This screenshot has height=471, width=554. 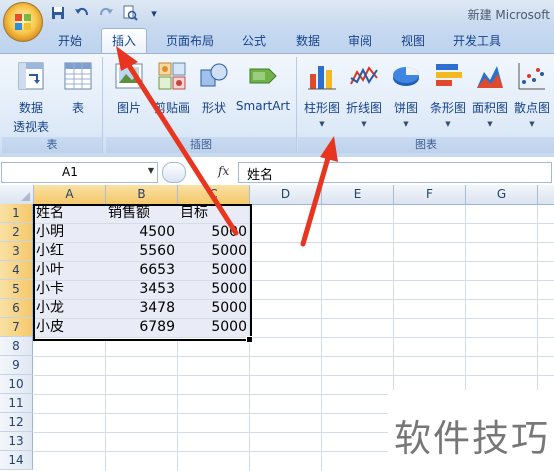 What do you see at coordinates (286, 194) in the screenshot?
I see `column-header-d: D` at bounding box center [286, 194].